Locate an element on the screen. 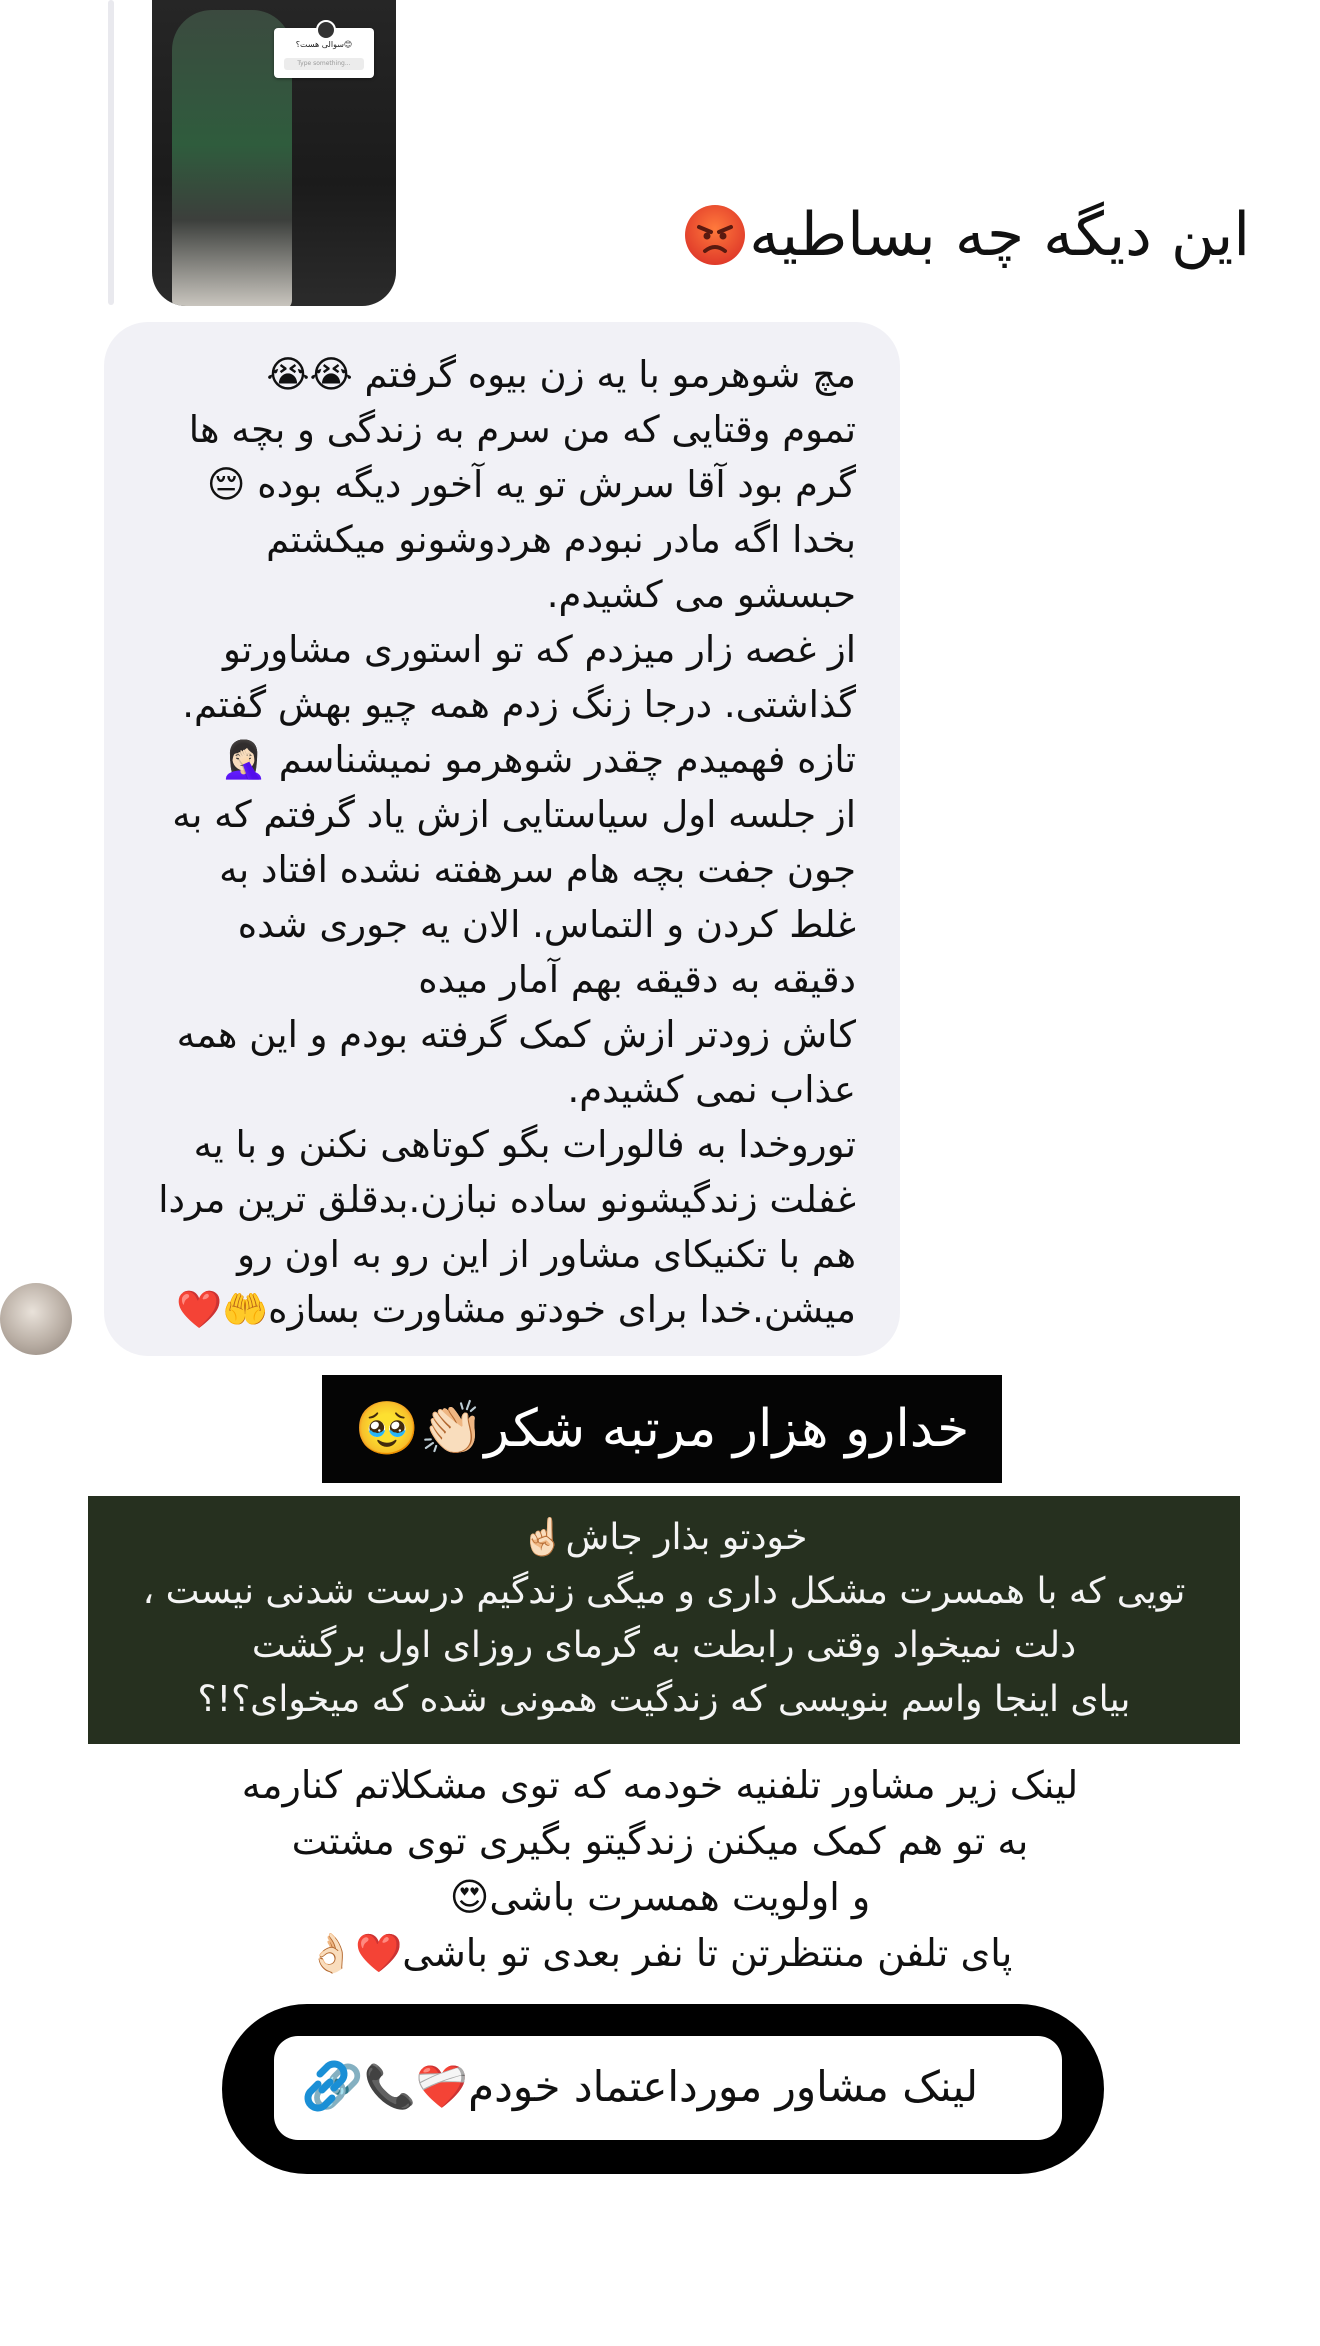  promo-line: خودتو بذار جاش☝🏻 is located at coordinates (664, 1537).